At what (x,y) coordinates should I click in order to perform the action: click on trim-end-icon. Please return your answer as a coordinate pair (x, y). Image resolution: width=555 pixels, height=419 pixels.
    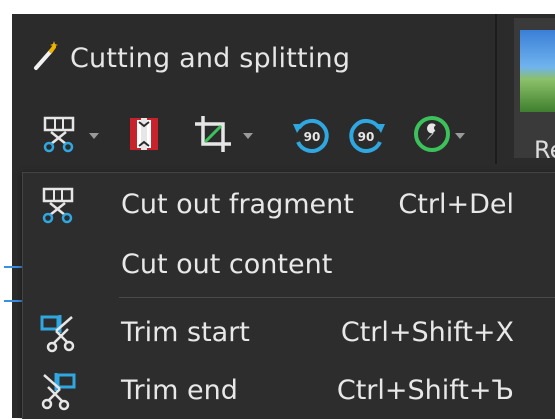
    Looking at the image, I should click on (58, 391).